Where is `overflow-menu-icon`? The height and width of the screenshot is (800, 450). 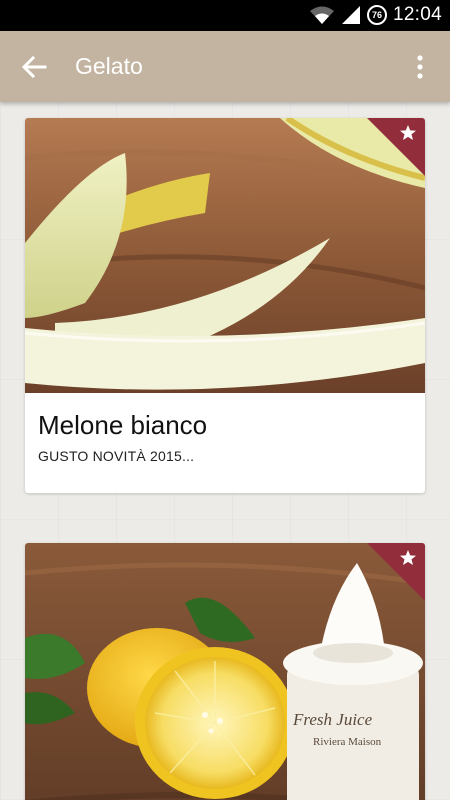
overflow-menu-icon is located at coordinates (420, 67).